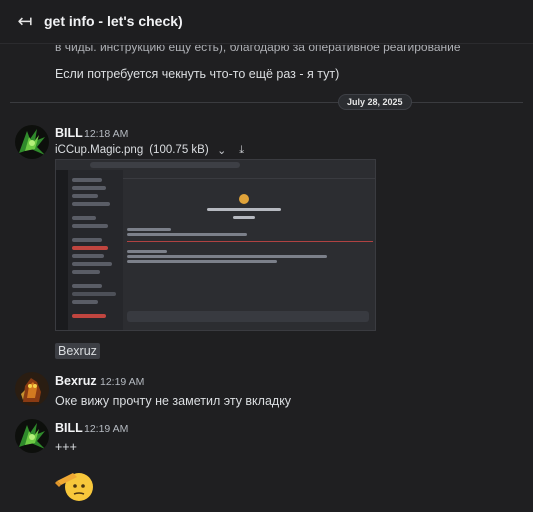 Image resolution: width=533 pixels, height=512 pixels. Describe the element at coordinates (222, 150) in the screenshot. I see `chevron-down-icon: ⌄` at that location.